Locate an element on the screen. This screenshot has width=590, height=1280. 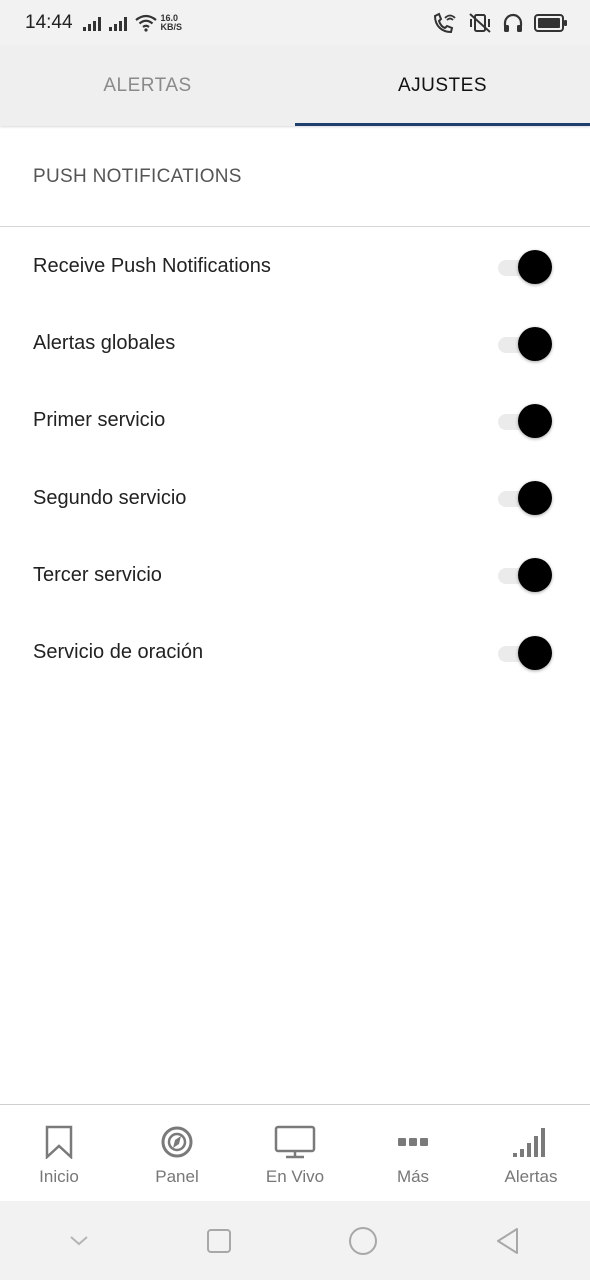
section-header: PUSH NOTIFICATIONS is located at coordinates (295, 177).